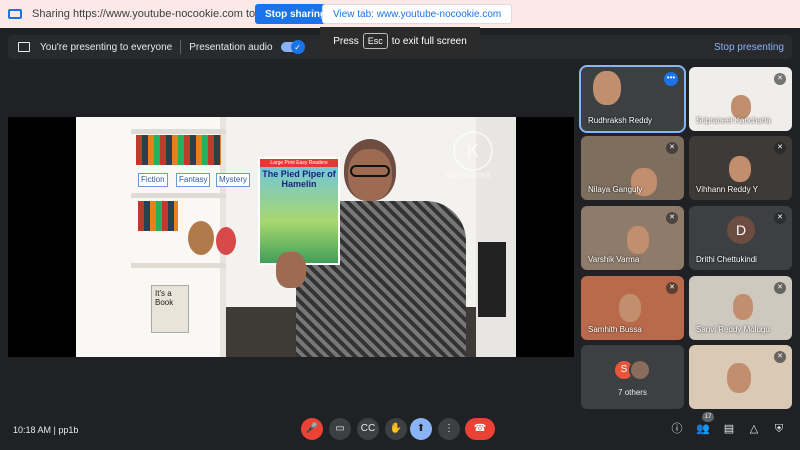 The height and width of the screenshot is (450, 800). What do you see at coordinates (733, 120) in the screenshot?
I see `participant-name: Sripraneel Kancharla` at bounding box center [733, 120].